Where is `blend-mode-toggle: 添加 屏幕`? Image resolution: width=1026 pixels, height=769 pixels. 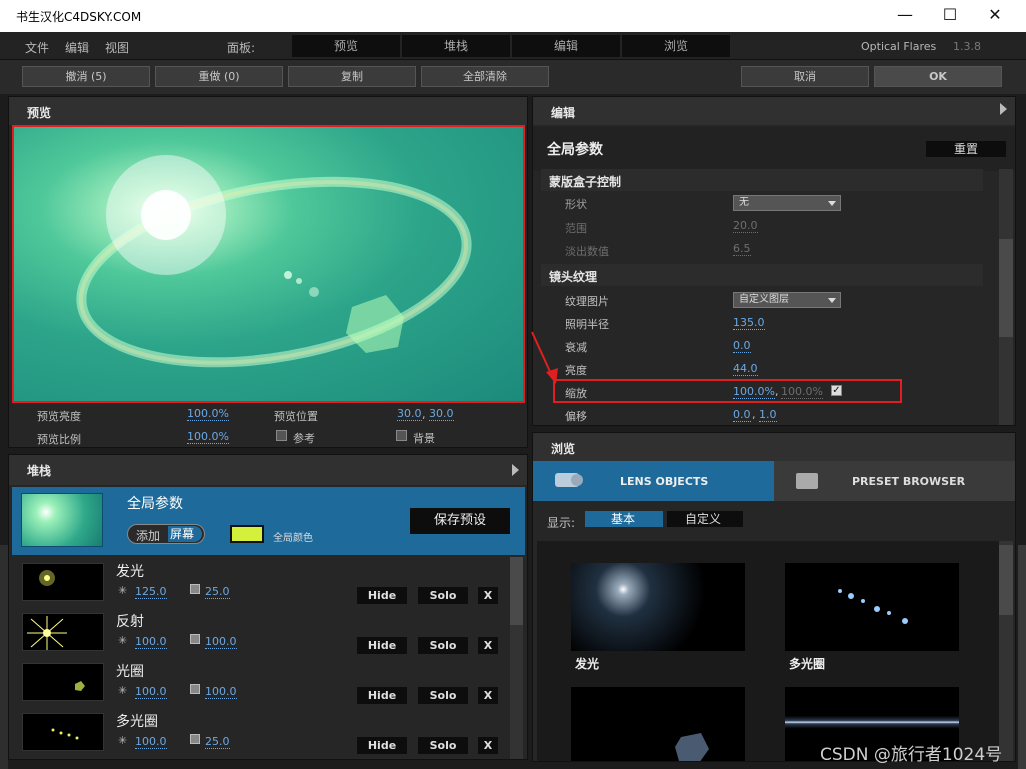 blend-mode-toggle: 添加 屏幕 is located at coordinates (166, 534).